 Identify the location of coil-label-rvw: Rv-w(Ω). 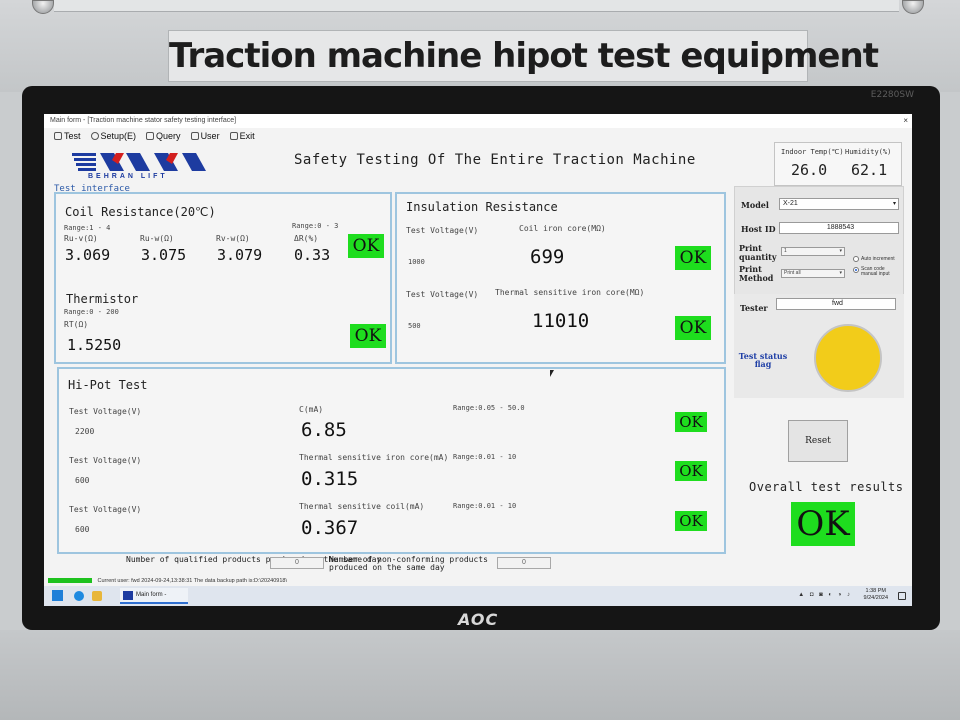
(233, 238).